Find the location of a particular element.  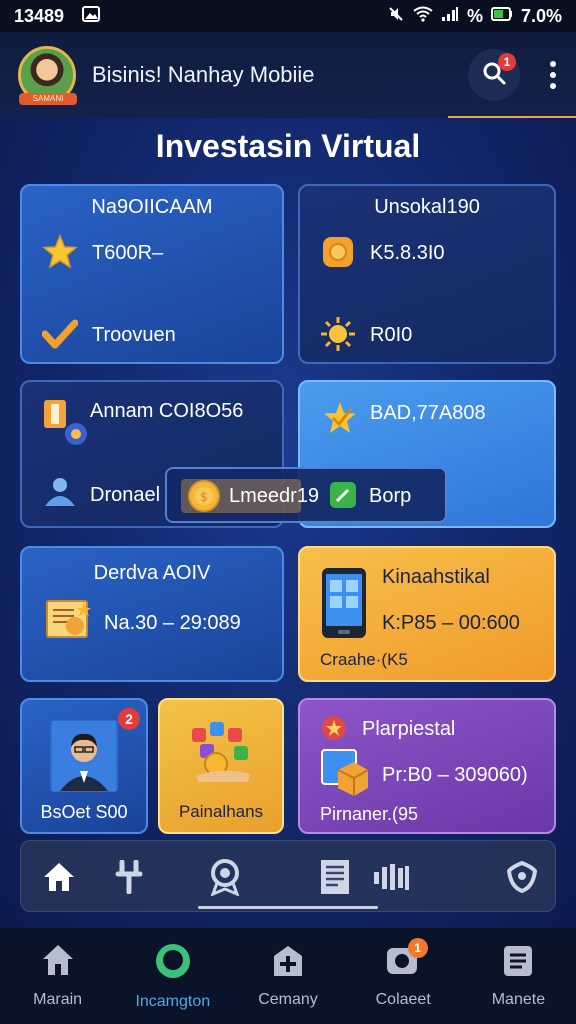

card-header: Na9OIICAAM is located at coordinates (152, 207).